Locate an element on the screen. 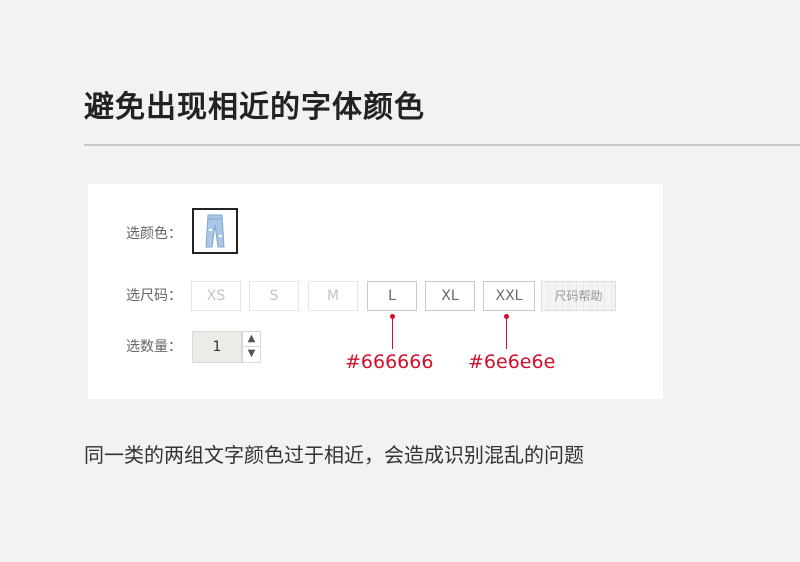 The height and width of the screenshot is (562, 800). annotation-color-xxl: #6e6e6e is located at coordinates (512, 362).